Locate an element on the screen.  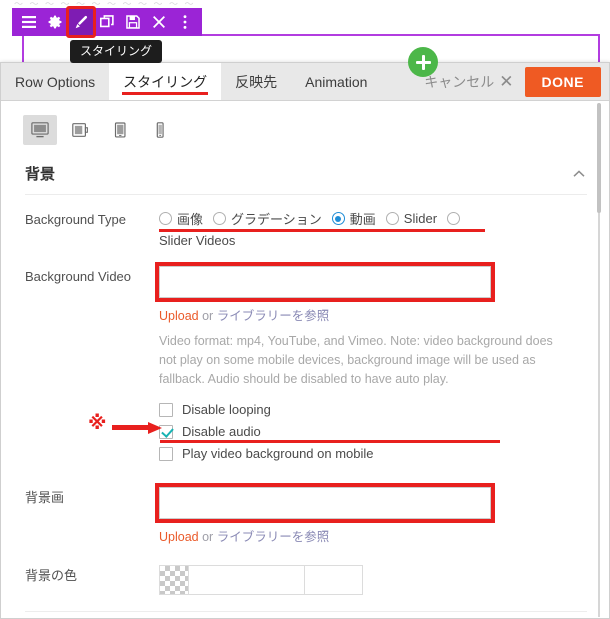
red-arrow-annotation is located at coordinates (138, 428).